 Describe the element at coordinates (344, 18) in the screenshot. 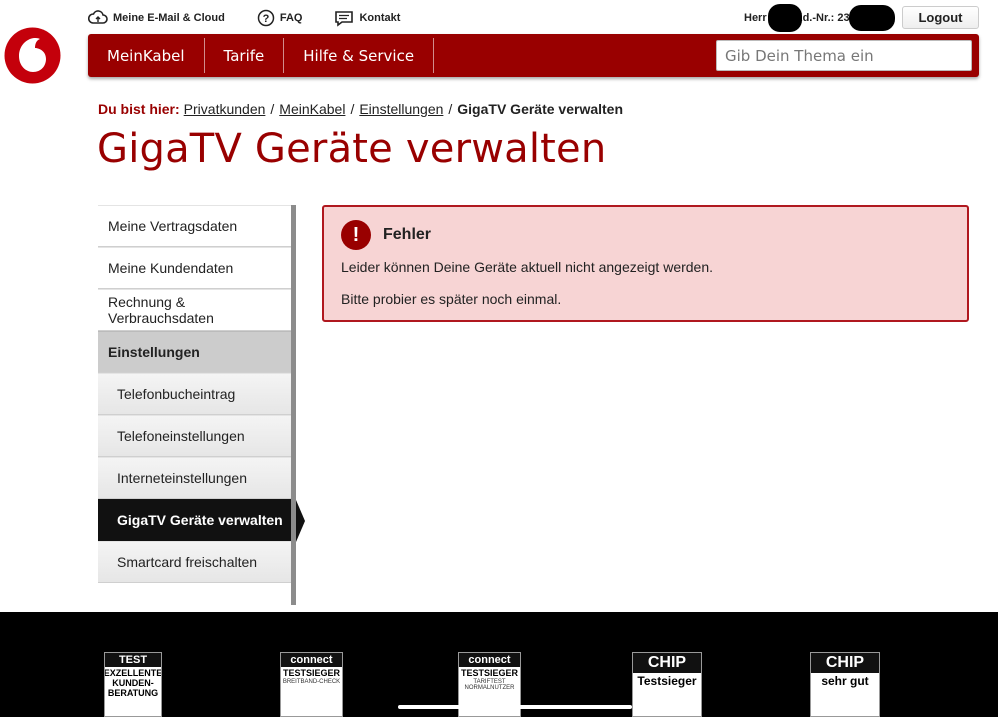

I see `chat-icon` at that location.